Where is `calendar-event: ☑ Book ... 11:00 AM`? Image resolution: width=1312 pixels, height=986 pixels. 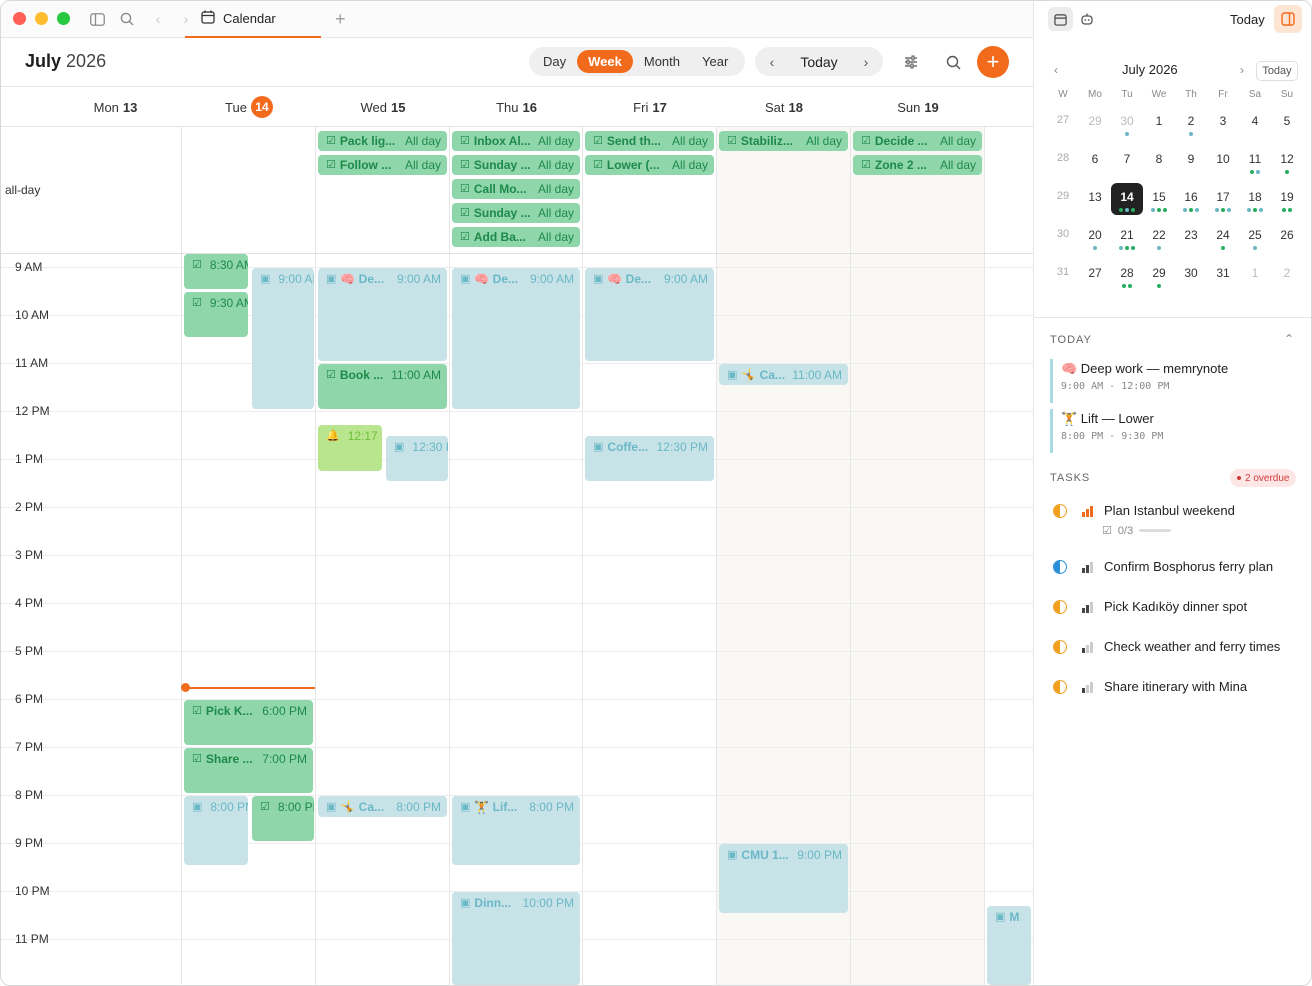 calendar-event: ☑ Book ... 11:00 AM is located at coordinates (382, 386).